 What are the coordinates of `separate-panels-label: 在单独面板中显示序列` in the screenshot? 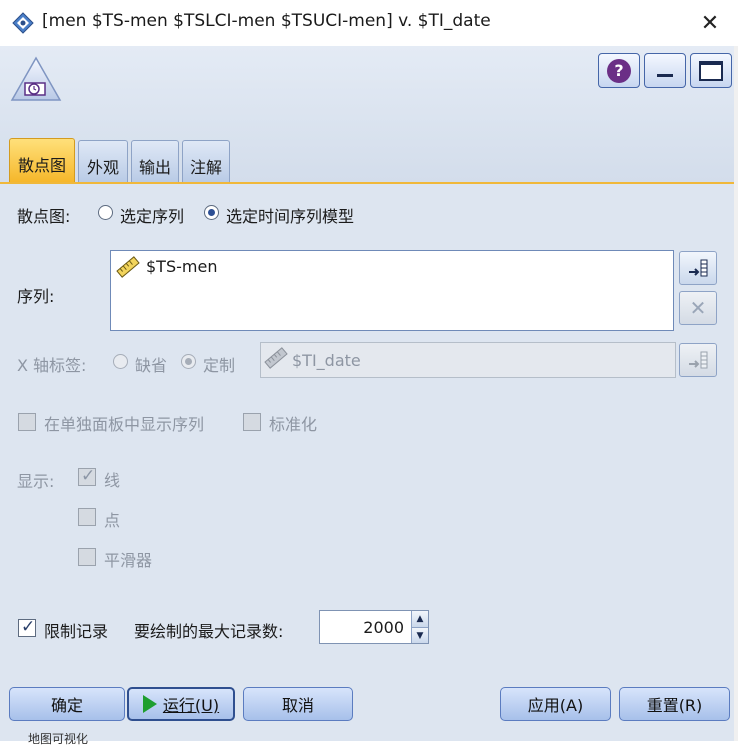 It's located at (124, 424).